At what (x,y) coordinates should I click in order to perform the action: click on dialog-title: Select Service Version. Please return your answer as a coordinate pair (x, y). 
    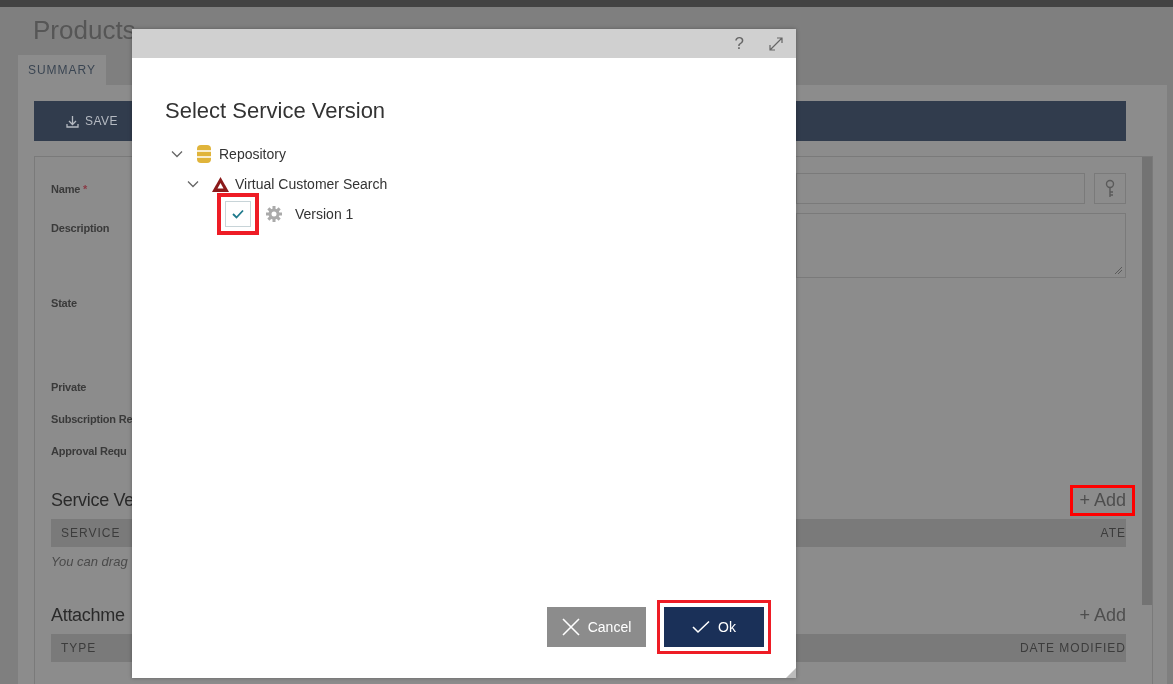
    Looking at the image, I should click on (276, 111).